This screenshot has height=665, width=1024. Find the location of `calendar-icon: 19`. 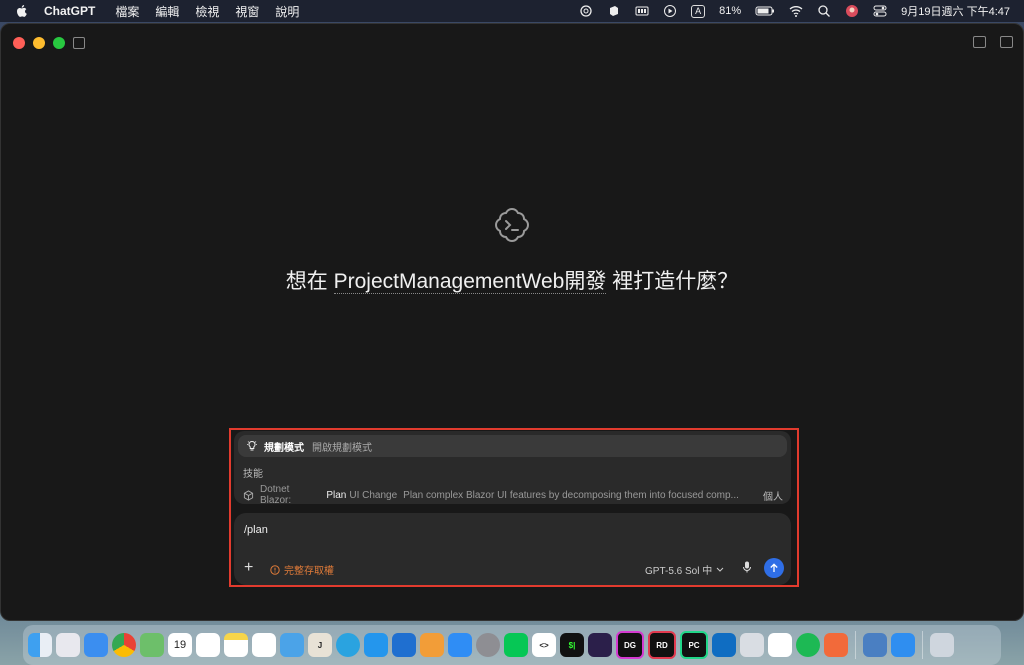

calendar-icon: 19 is located at coordinates (180, 645).